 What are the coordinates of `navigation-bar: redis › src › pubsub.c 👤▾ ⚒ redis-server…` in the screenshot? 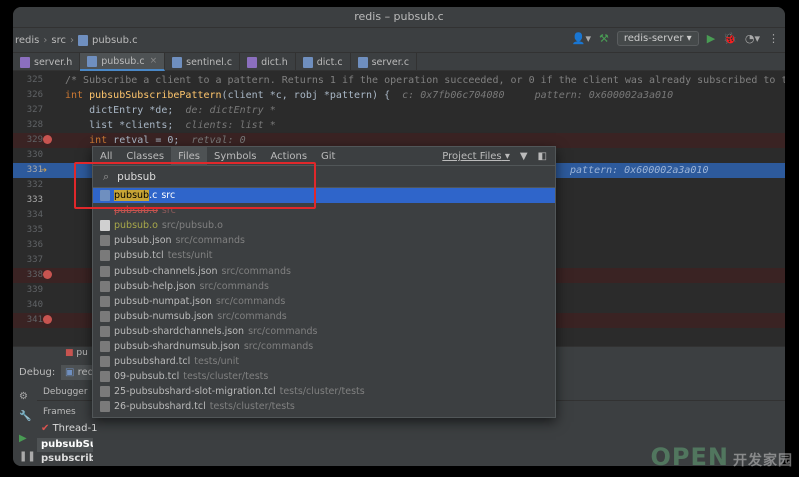 It's located at (399, 40).